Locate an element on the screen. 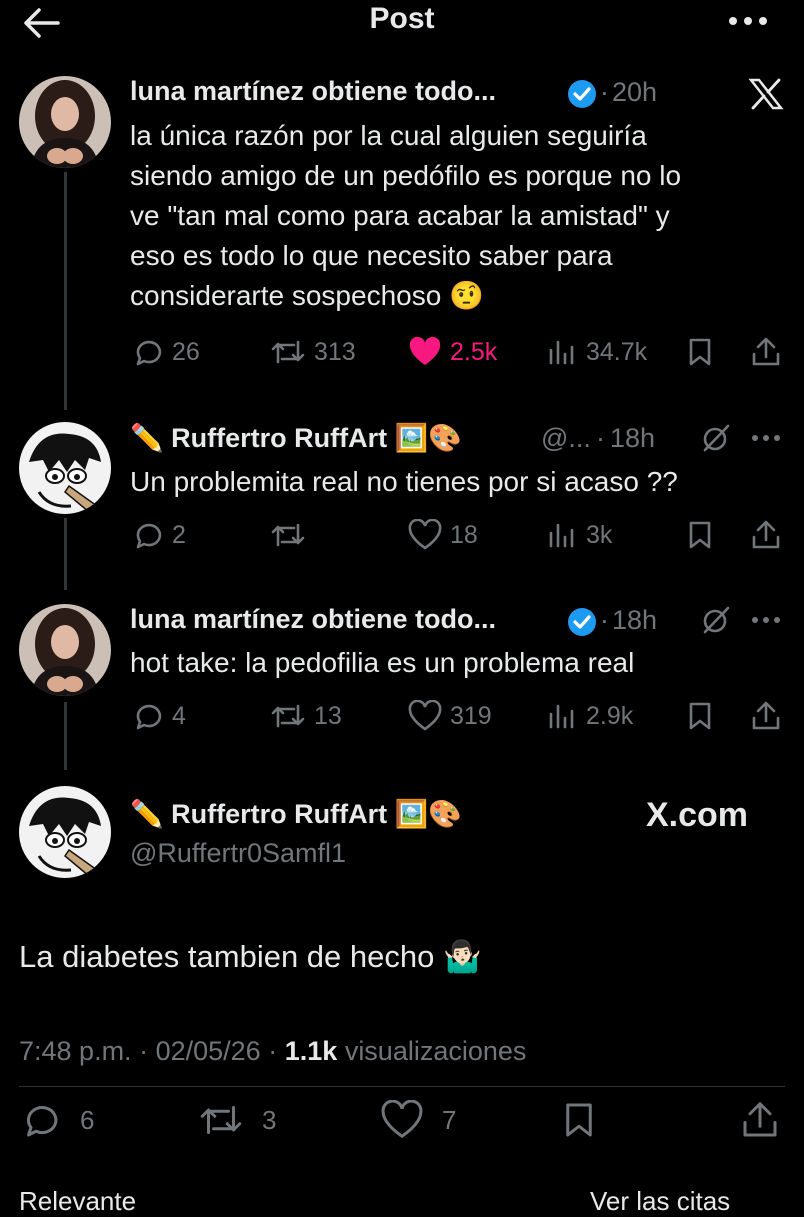 Image resolution: width=804 pixels, height=1217 pixels. repost-button: 3 is located at coordinates (237, 1120).